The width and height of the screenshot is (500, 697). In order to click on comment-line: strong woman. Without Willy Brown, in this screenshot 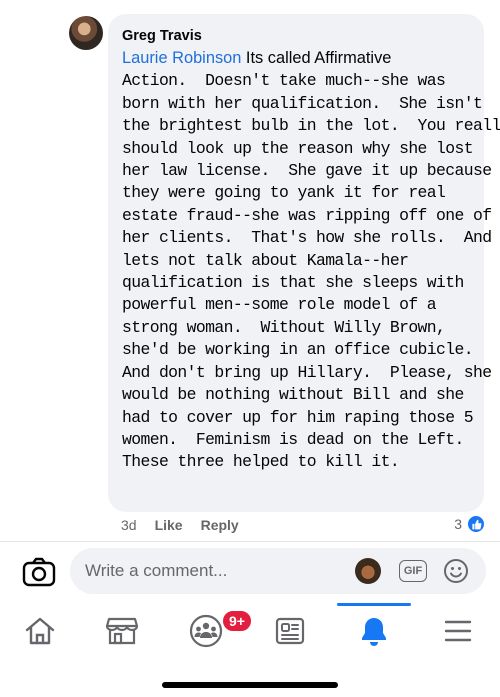, I will do `click(284, 327)`.